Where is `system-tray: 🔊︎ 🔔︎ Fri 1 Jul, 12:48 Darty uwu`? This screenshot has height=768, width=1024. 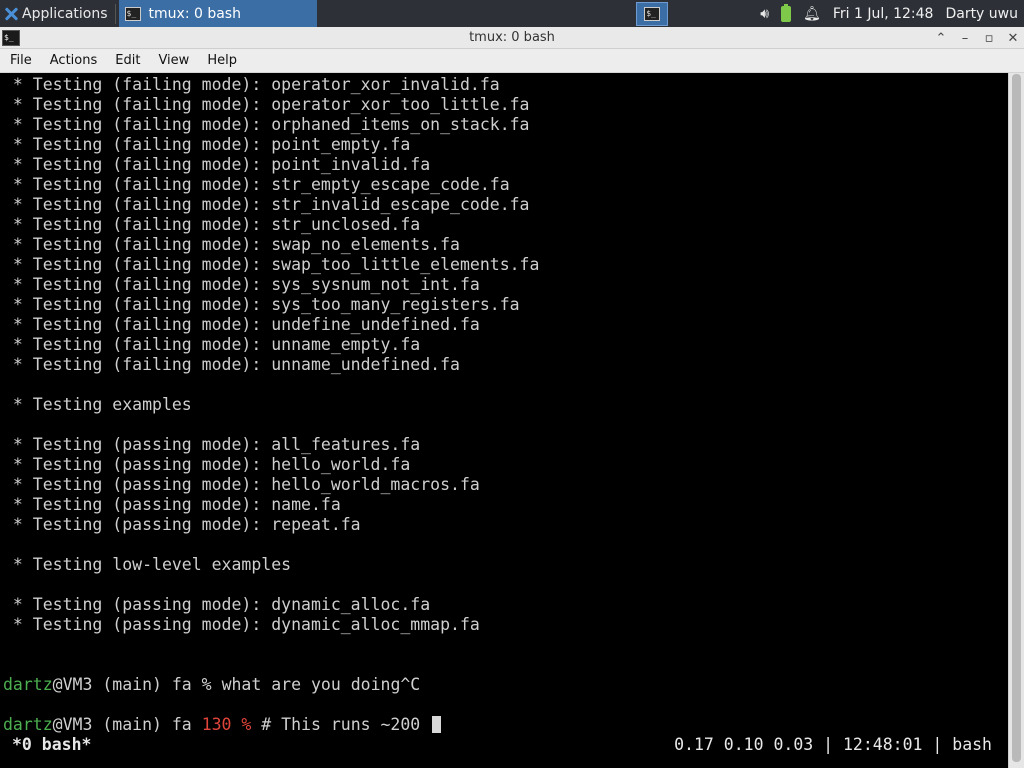
system-tray: 🔊︎ 🔔︎ Fri 1 Jul, 12:48 Darty uwu is located at coordinates (849, 12).